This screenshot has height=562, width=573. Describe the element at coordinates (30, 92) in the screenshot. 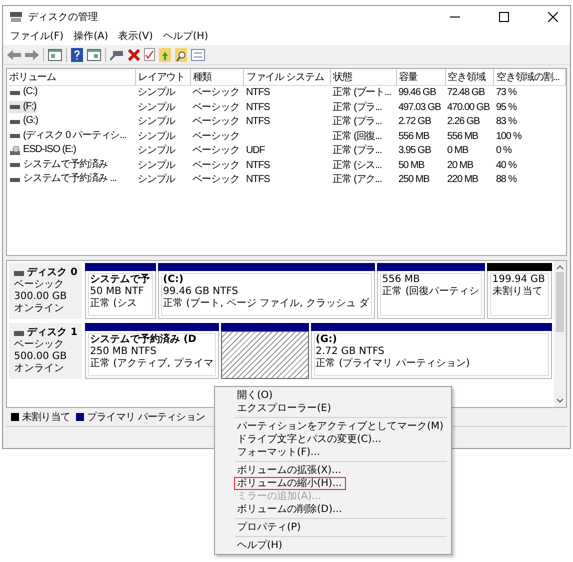

I see `volume-name: (C:)` at that location.